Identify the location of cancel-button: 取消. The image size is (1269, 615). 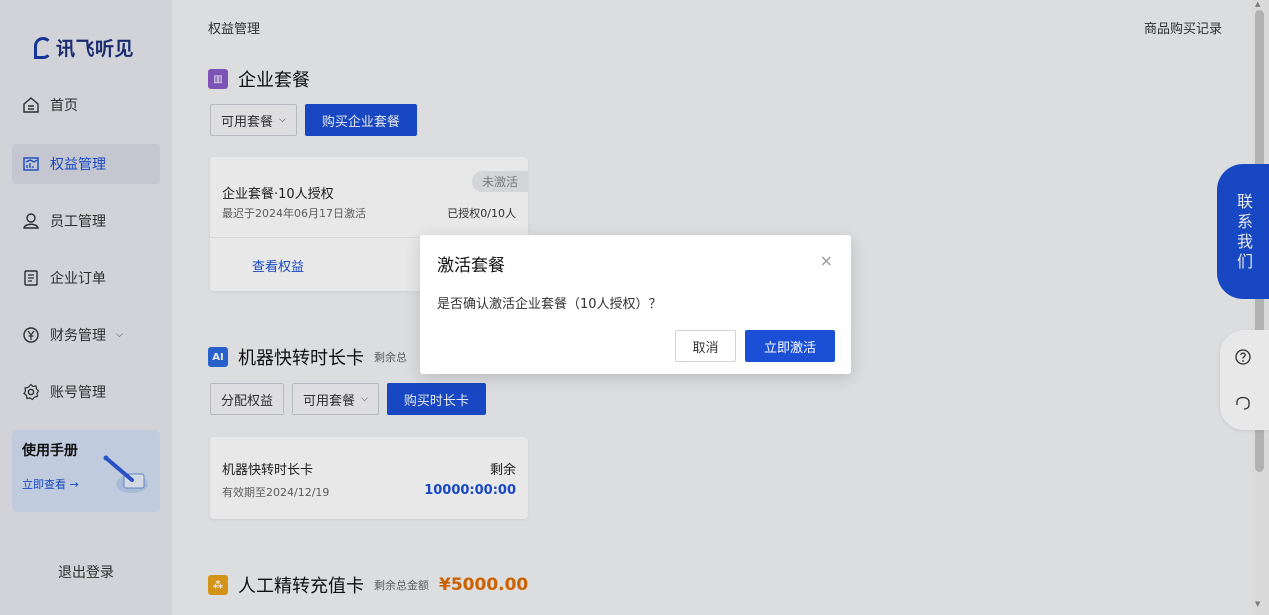
(705, 346).